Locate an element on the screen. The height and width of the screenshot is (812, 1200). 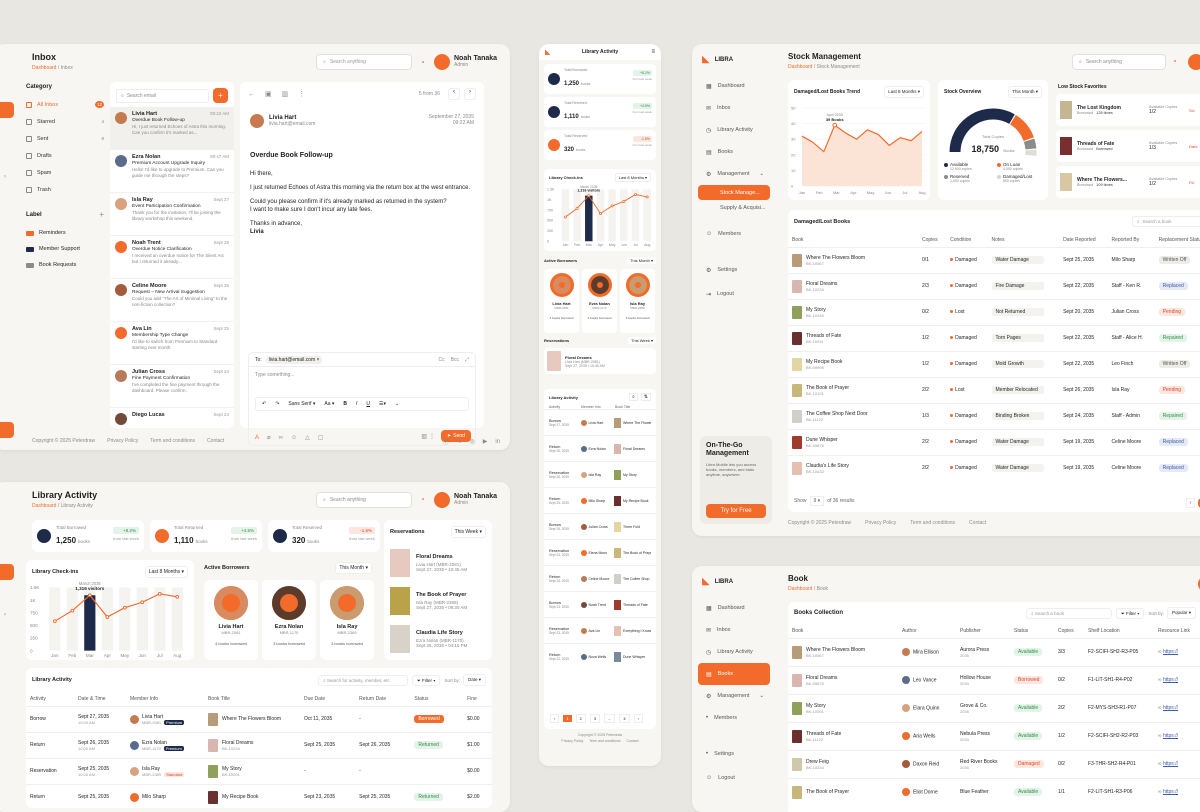
column-header: Activity is located at coordinates (50, 699).